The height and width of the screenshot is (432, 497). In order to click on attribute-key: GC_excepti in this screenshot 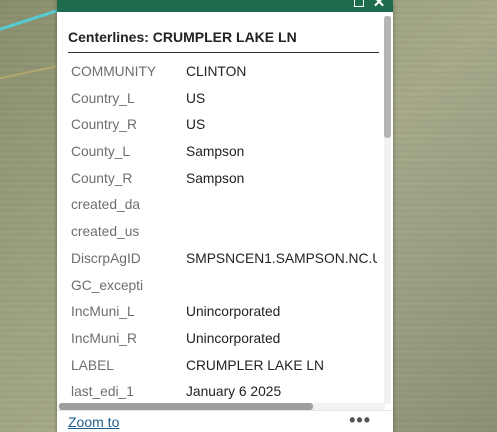, I will do `click(107, 285)`.